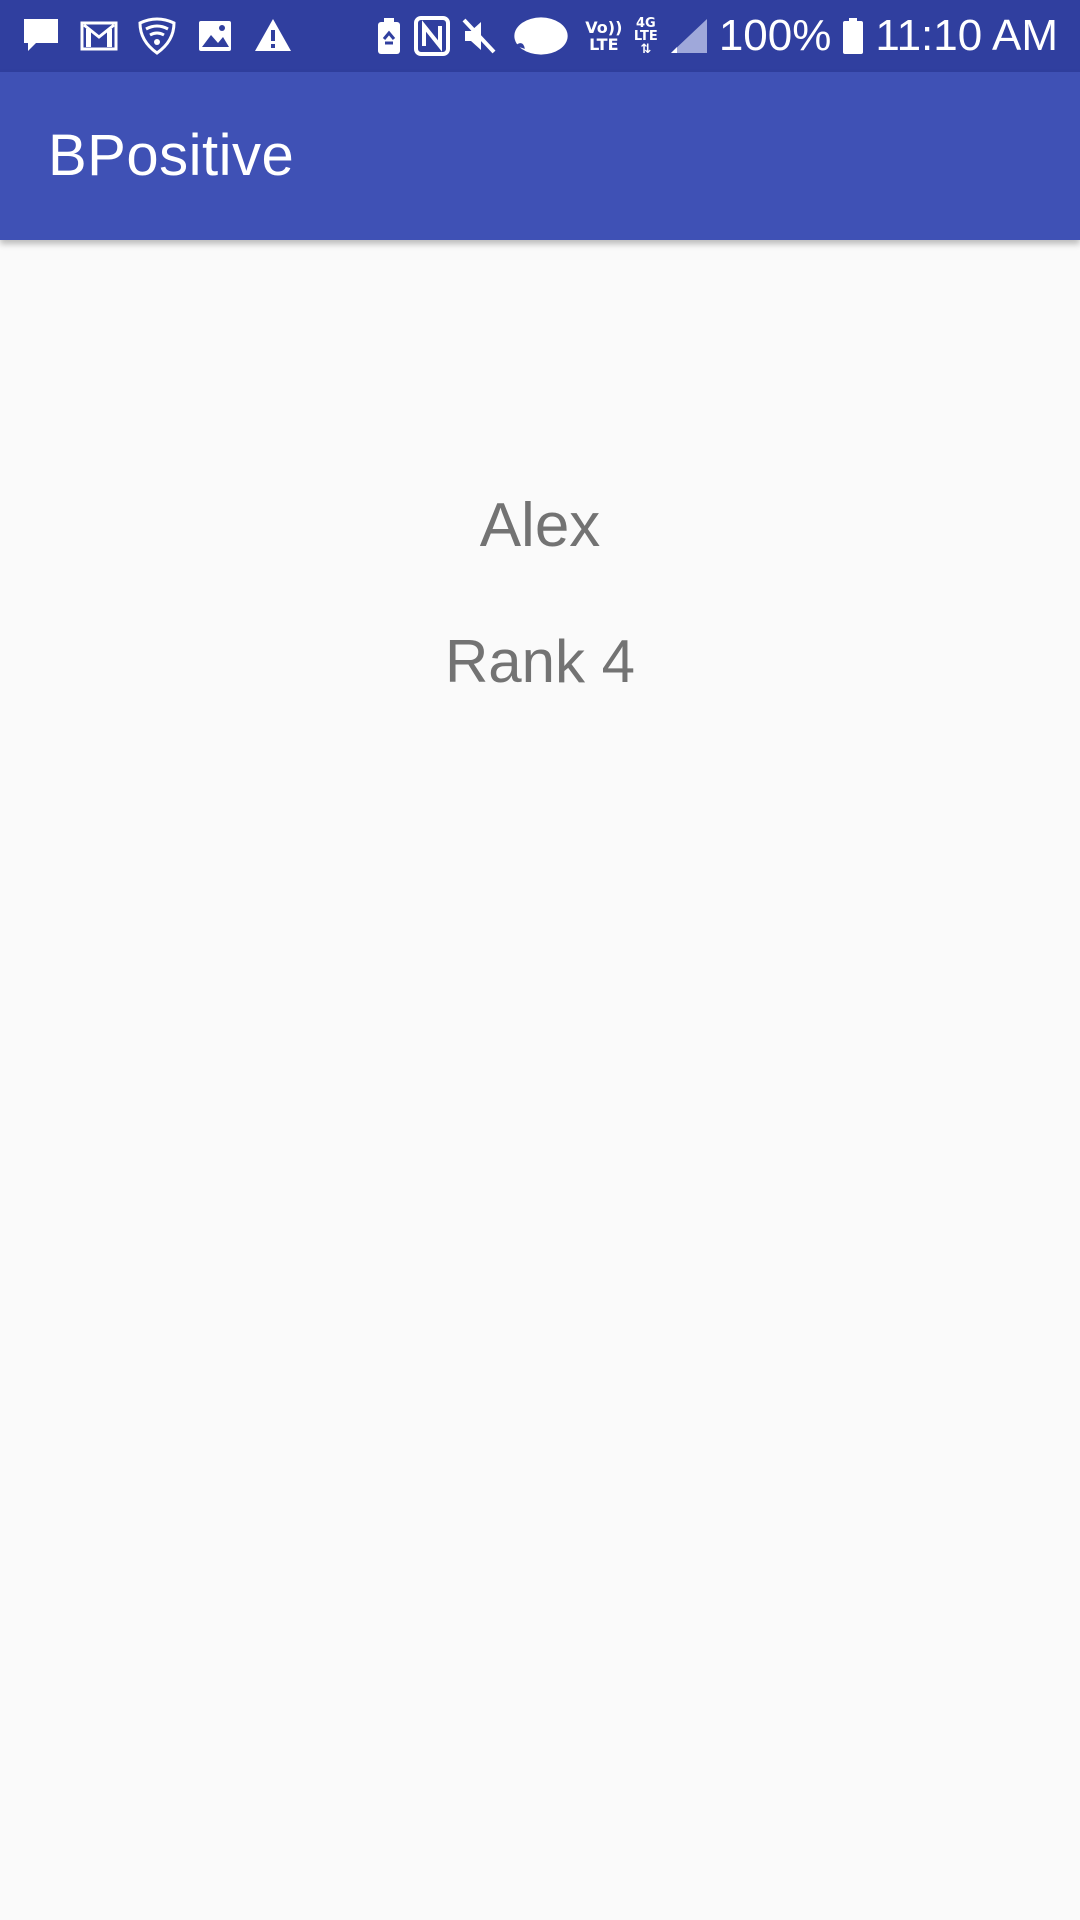 This screenshot has height=1920, width=1080. I want to click on image-icon, so click(215, 36).